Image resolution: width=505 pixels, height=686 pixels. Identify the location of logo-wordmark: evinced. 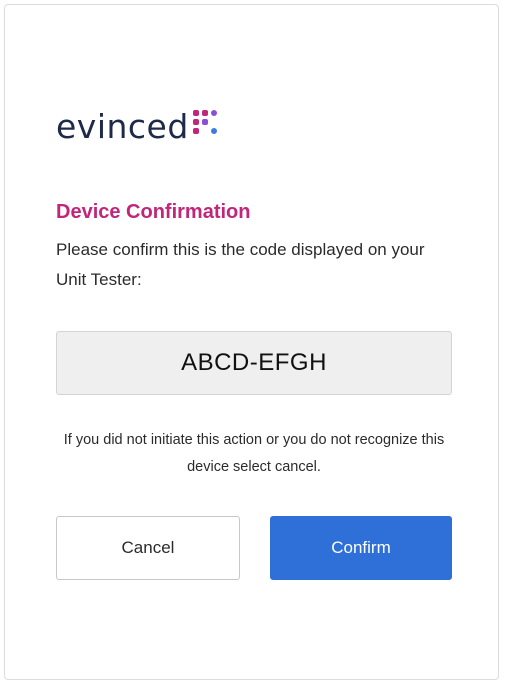
(122, 126).